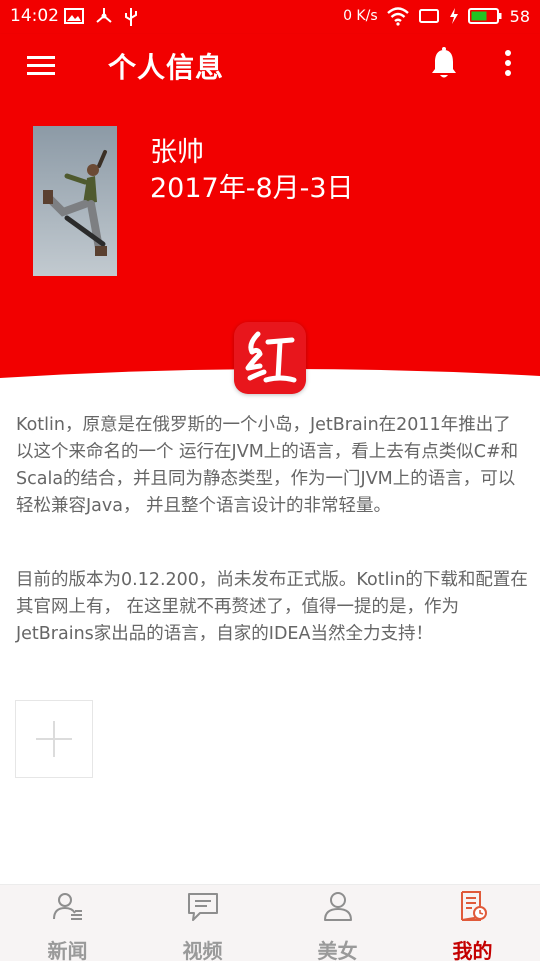 This screenshot has height=964, width=540. What do you see at coordinates (397, 16) in the screenshot?
I see `wifi-icon` at bounding box center [397, 16].